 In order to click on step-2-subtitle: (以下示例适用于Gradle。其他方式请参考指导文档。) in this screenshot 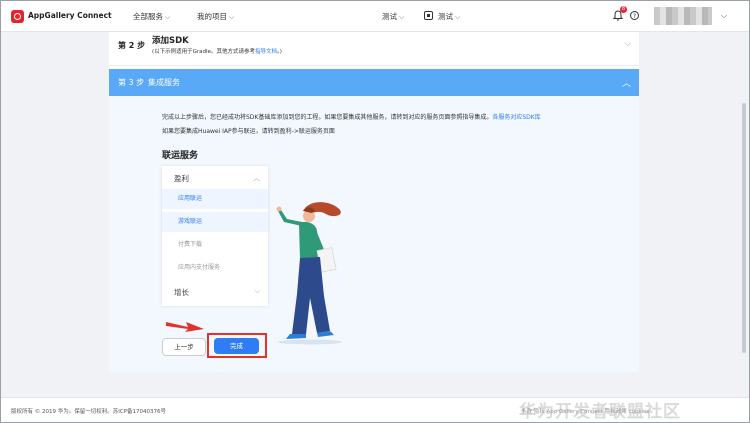, I will do `click(217, 51)`.